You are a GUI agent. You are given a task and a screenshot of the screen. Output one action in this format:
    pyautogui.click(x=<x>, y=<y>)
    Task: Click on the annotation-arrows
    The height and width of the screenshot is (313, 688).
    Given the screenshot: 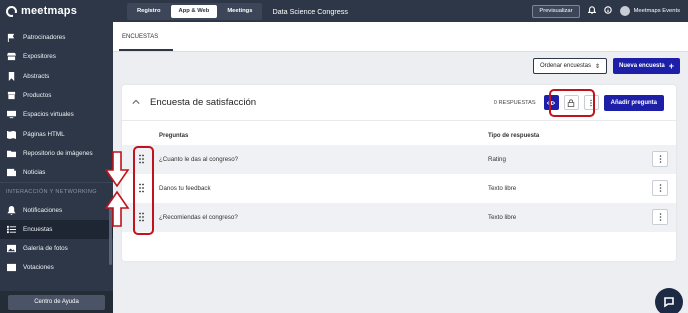 What is the action you would take?
    pyautogui.click(x=117, y=189)
    